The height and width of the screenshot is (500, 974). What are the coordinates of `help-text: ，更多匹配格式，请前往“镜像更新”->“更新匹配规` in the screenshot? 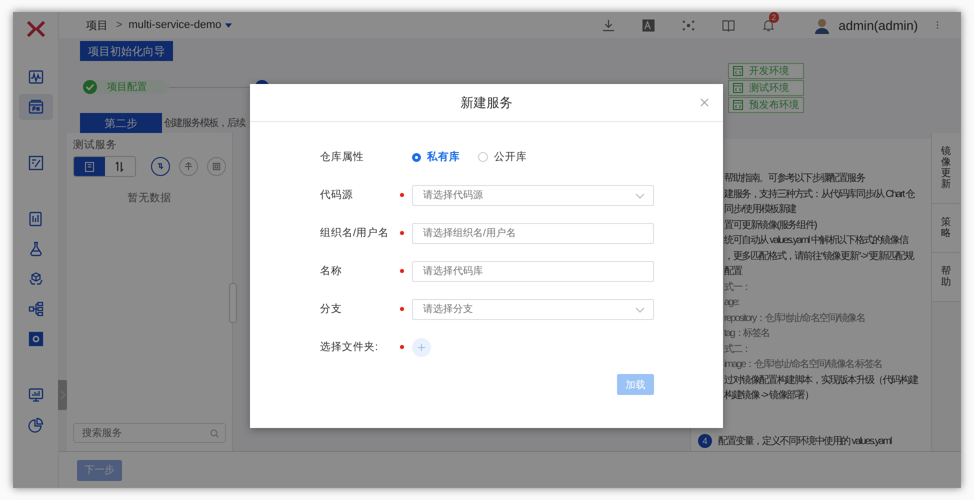 It's located at (819, 257).